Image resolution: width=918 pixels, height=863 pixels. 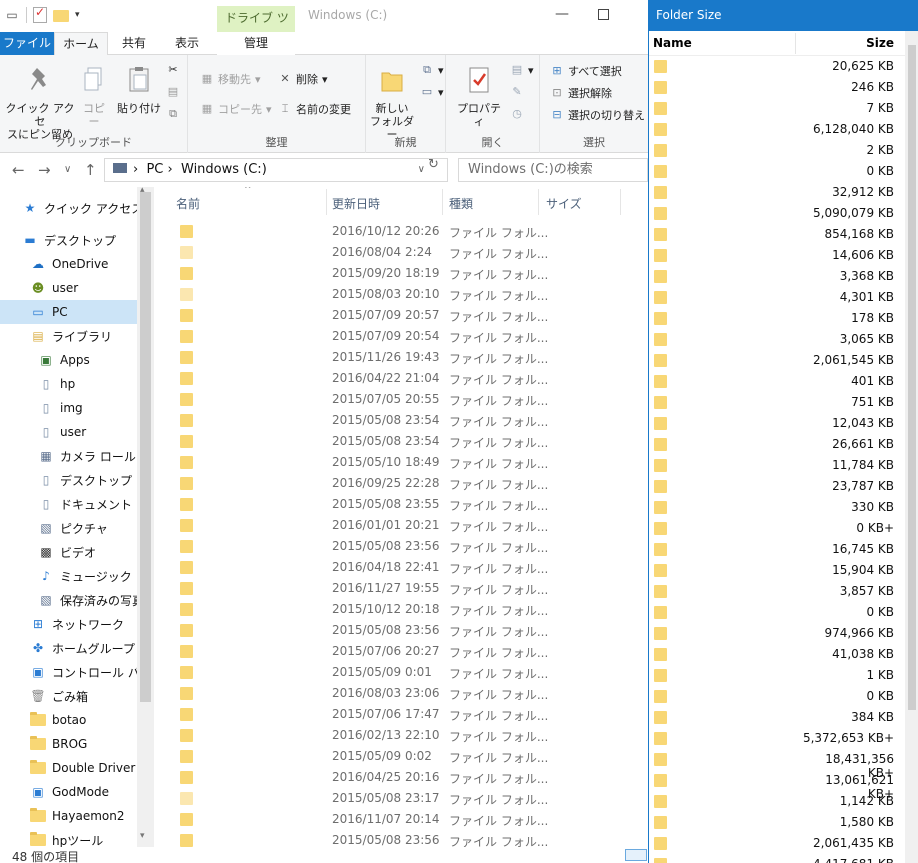 I want to click on nav-item-img: ▯ img, so click(x=60, y=408).